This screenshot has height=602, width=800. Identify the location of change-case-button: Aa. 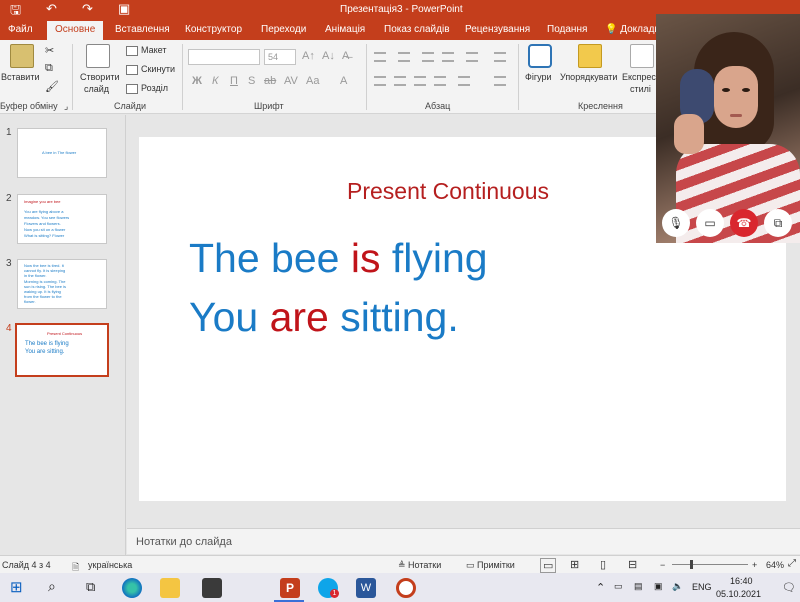
(312, 81).